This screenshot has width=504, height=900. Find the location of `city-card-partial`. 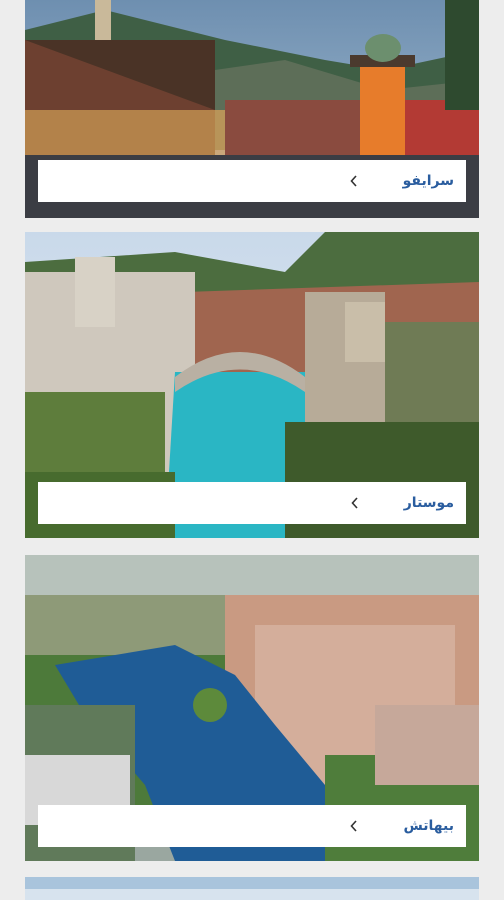

city-card-partial is located at coordinates (252, 888).